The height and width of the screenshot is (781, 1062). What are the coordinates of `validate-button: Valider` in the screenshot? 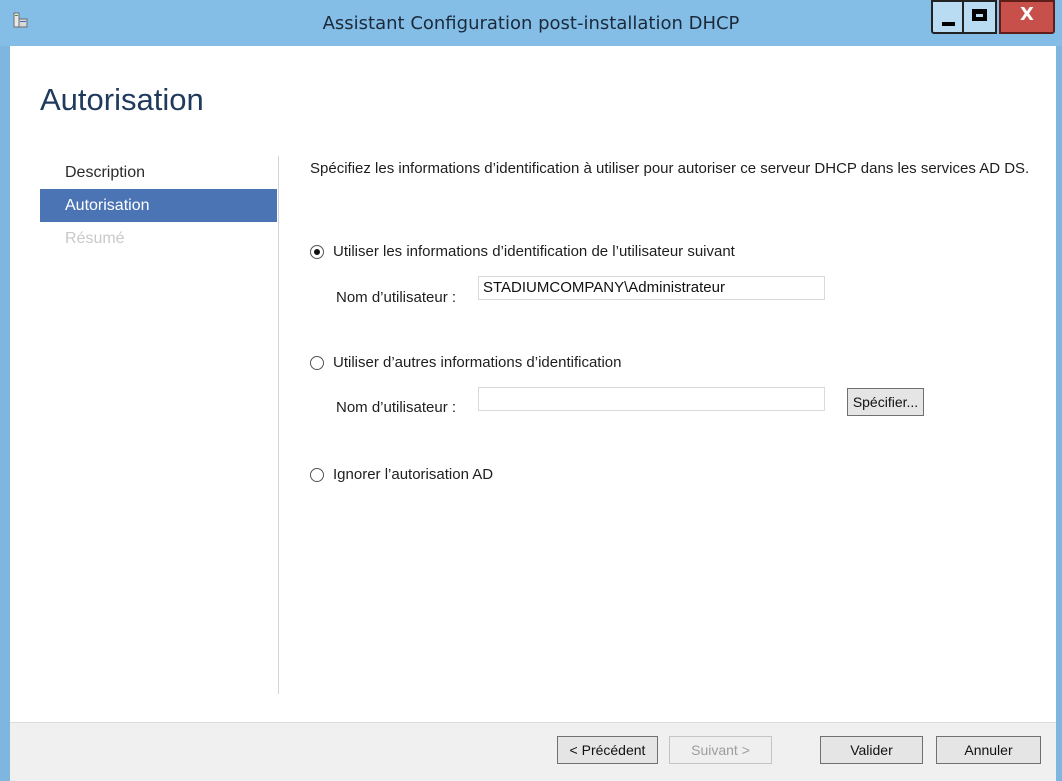 It's located at (871, 750).